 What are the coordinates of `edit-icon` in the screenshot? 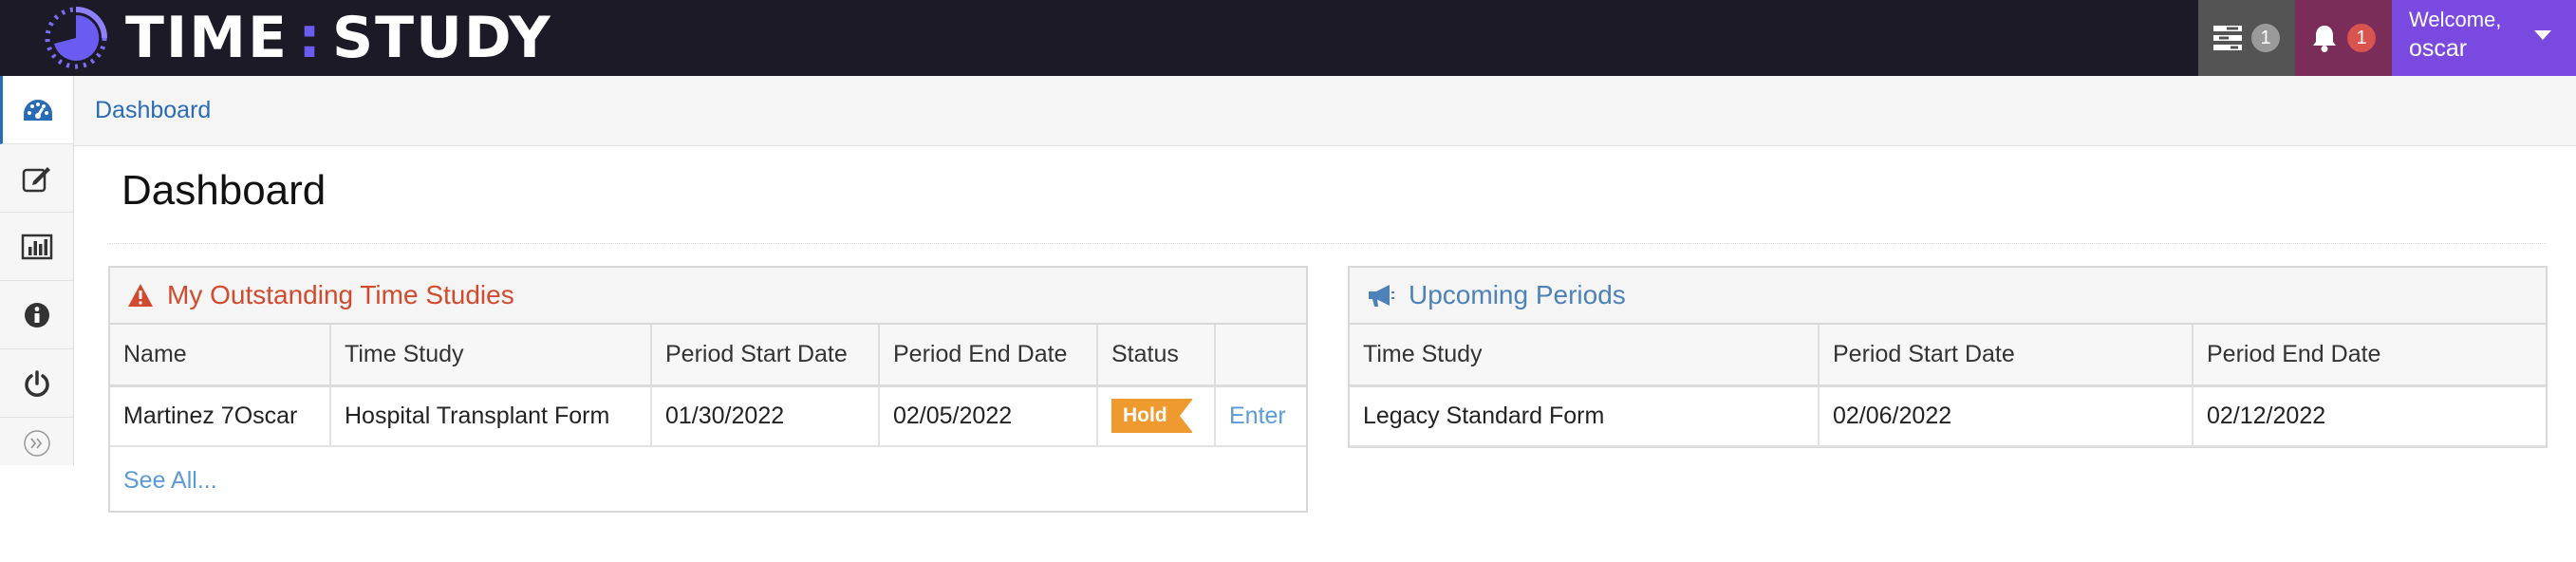 It's located at (36, 179).